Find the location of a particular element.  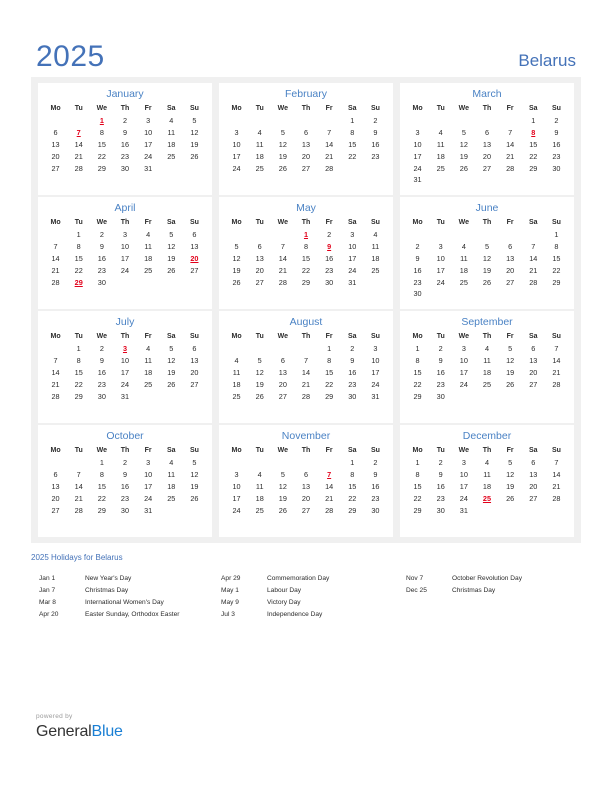

day-cell-holiday: 20 is located at coordinates (194, 259).